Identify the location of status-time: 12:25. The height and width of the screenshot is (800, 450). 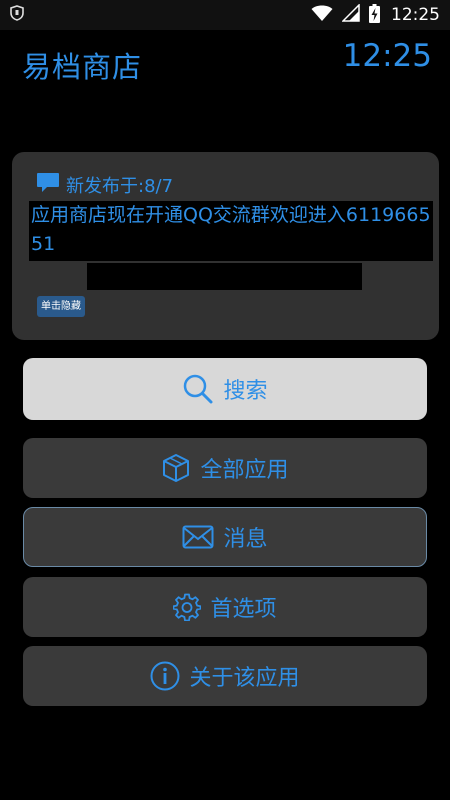
(415, 15).